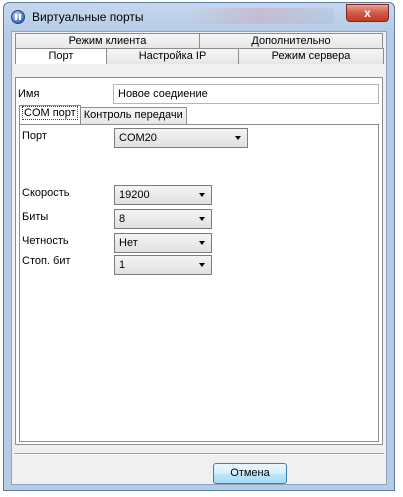 The image size is (403, 497). Describe the element at coordinates (138, 138) in the screenshot. I see `port-select-value: COM20` at that location.